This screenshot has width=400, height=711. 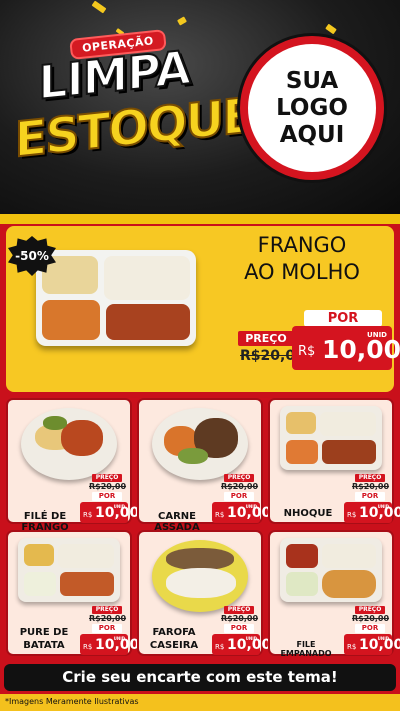 I want to click on logo-text-line: LOGO, so click(x=312, y=107).